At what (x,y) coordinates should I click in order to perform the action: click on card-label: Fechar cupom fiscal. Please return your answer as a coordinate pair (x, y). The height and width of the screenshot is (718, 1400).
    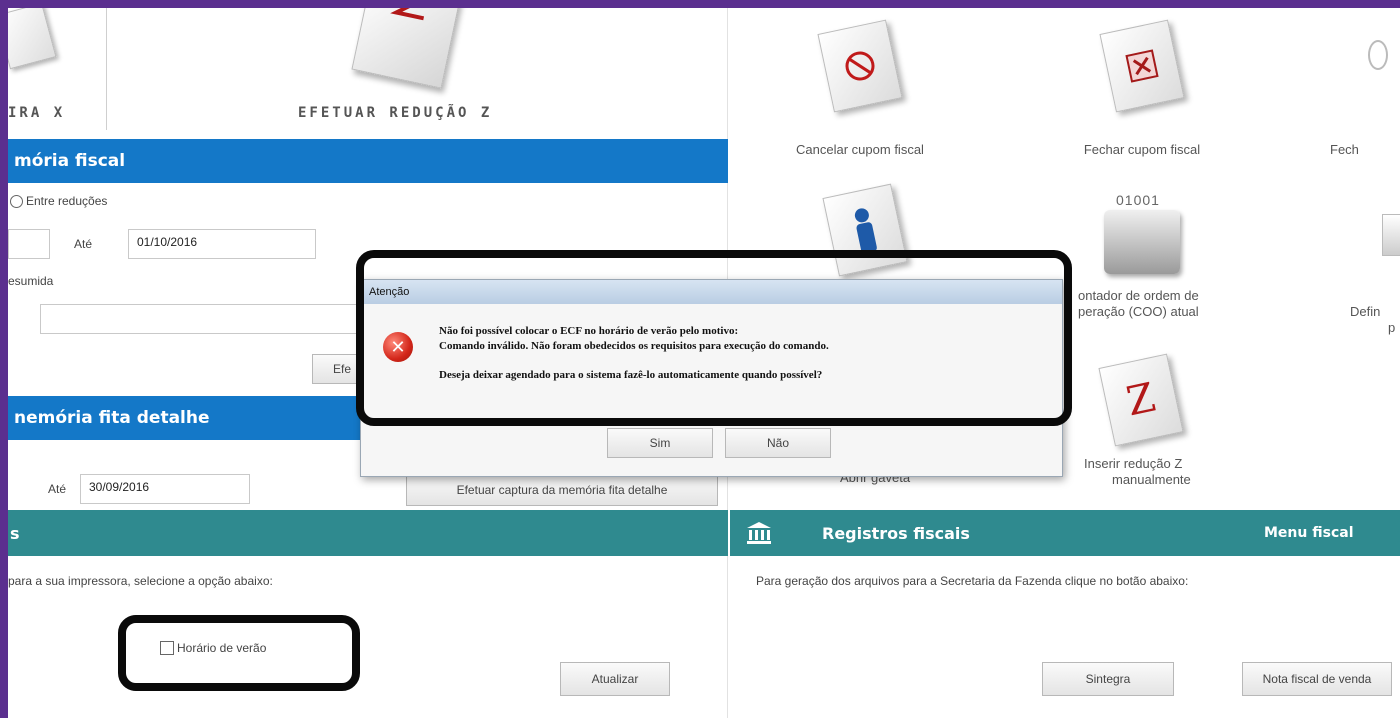
    Looking at the image, I should click on (1142, 149).